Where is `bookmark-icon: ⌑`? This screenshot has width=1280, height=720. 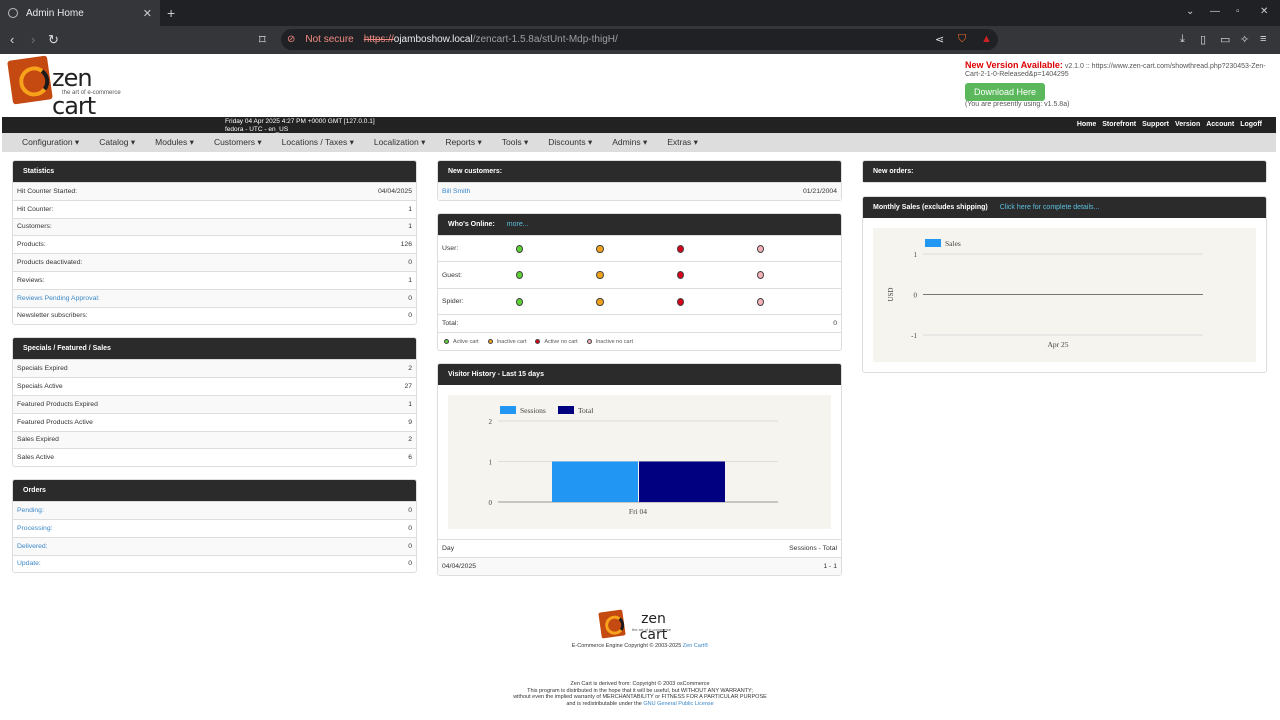 bookmark-icon: ⌑ is located at coordinates (262, 40).